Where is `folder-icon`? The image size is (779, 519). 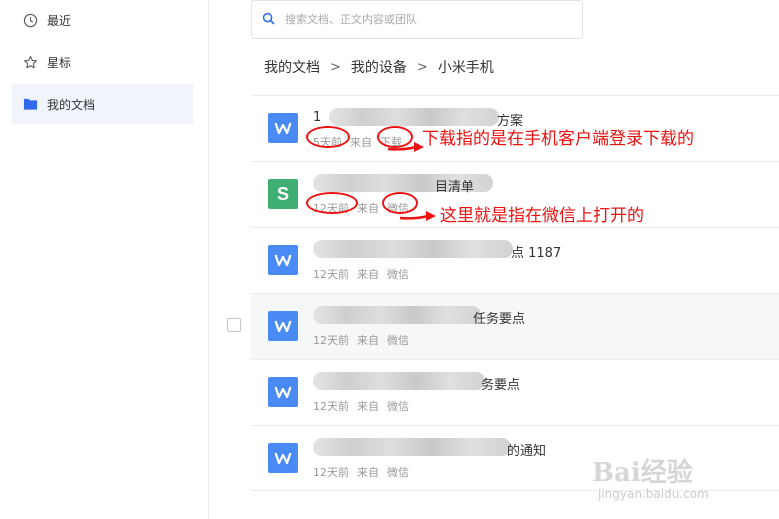
folder-icon is located at coordinates (30, 104).